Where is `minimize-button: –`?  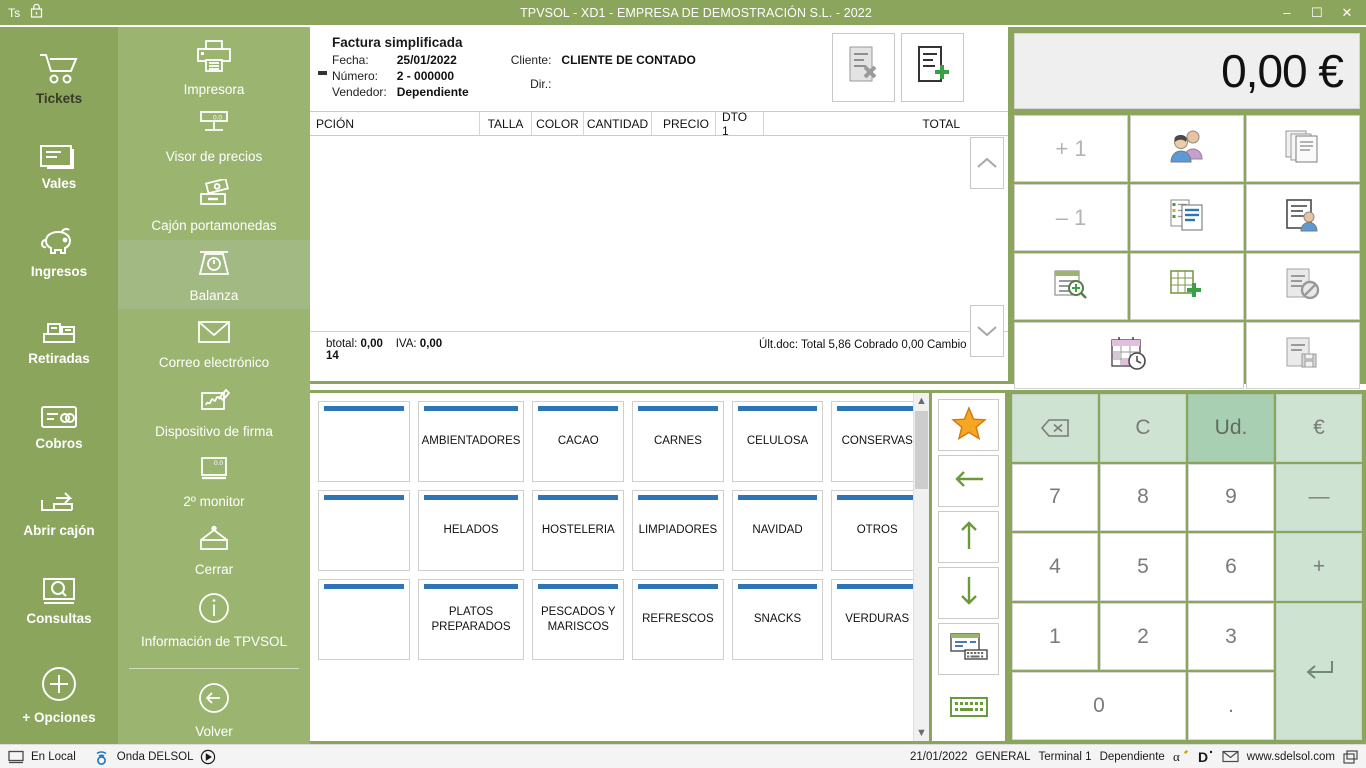
minimize-button: – is located at coordinates (1287, 12).